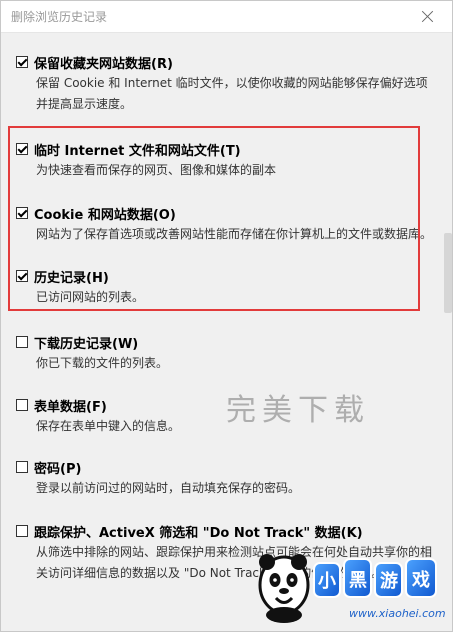  I want to click on tracking-protection-checkbox-row: 跟踪保护、ActiveX 筛选和 "Do Not Track" 数据(K), so click(227, 531).